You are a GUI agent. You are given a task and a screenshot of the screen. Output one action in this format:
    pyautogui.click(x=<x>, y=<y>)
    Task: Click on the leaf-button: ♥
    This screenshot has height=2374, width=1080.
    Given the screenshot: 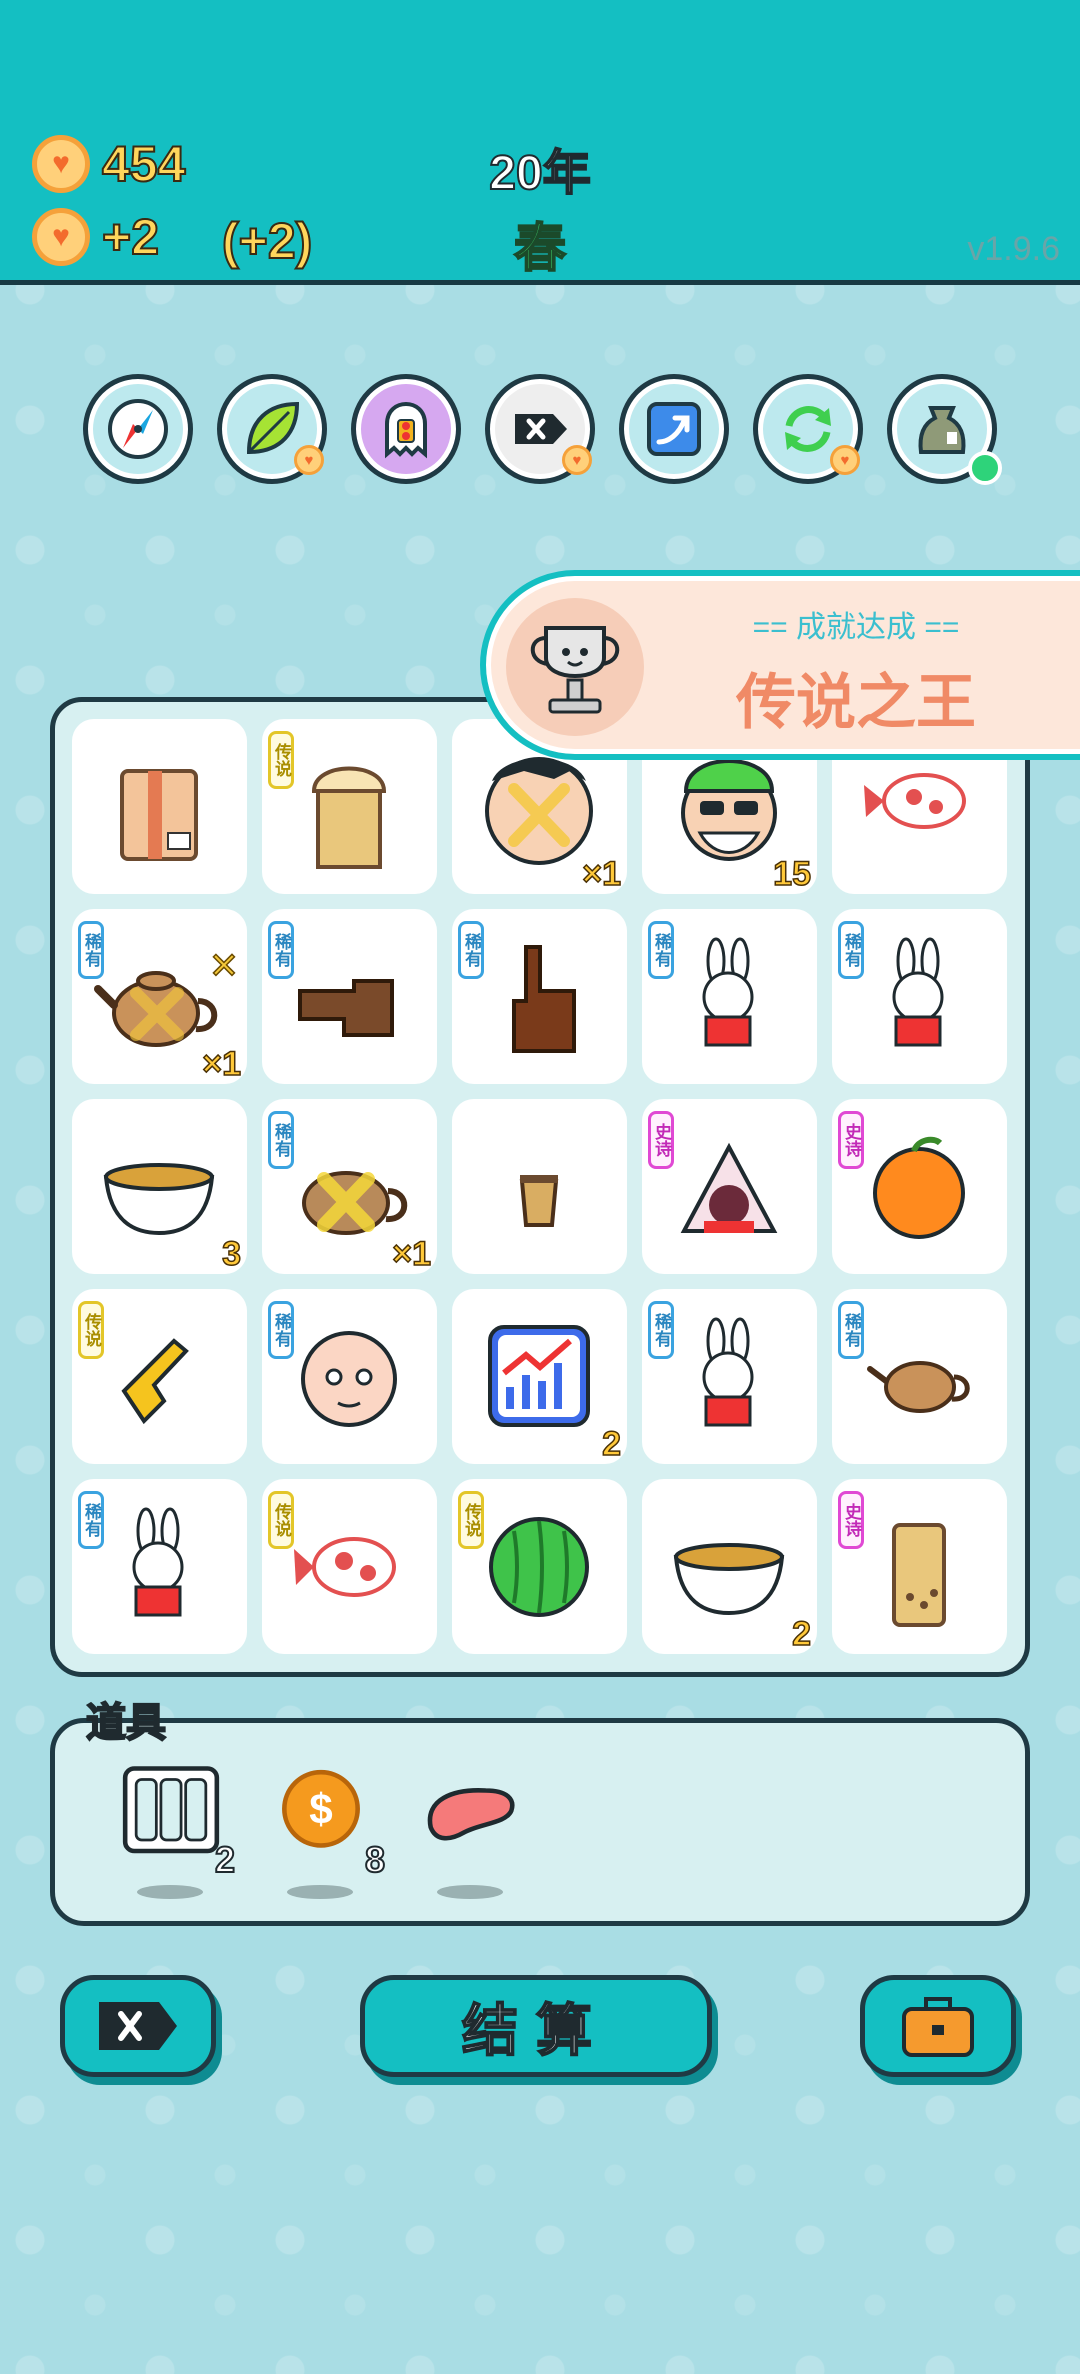 What is the action you would take?
    pyautogui.click(x=272, y=429)
    